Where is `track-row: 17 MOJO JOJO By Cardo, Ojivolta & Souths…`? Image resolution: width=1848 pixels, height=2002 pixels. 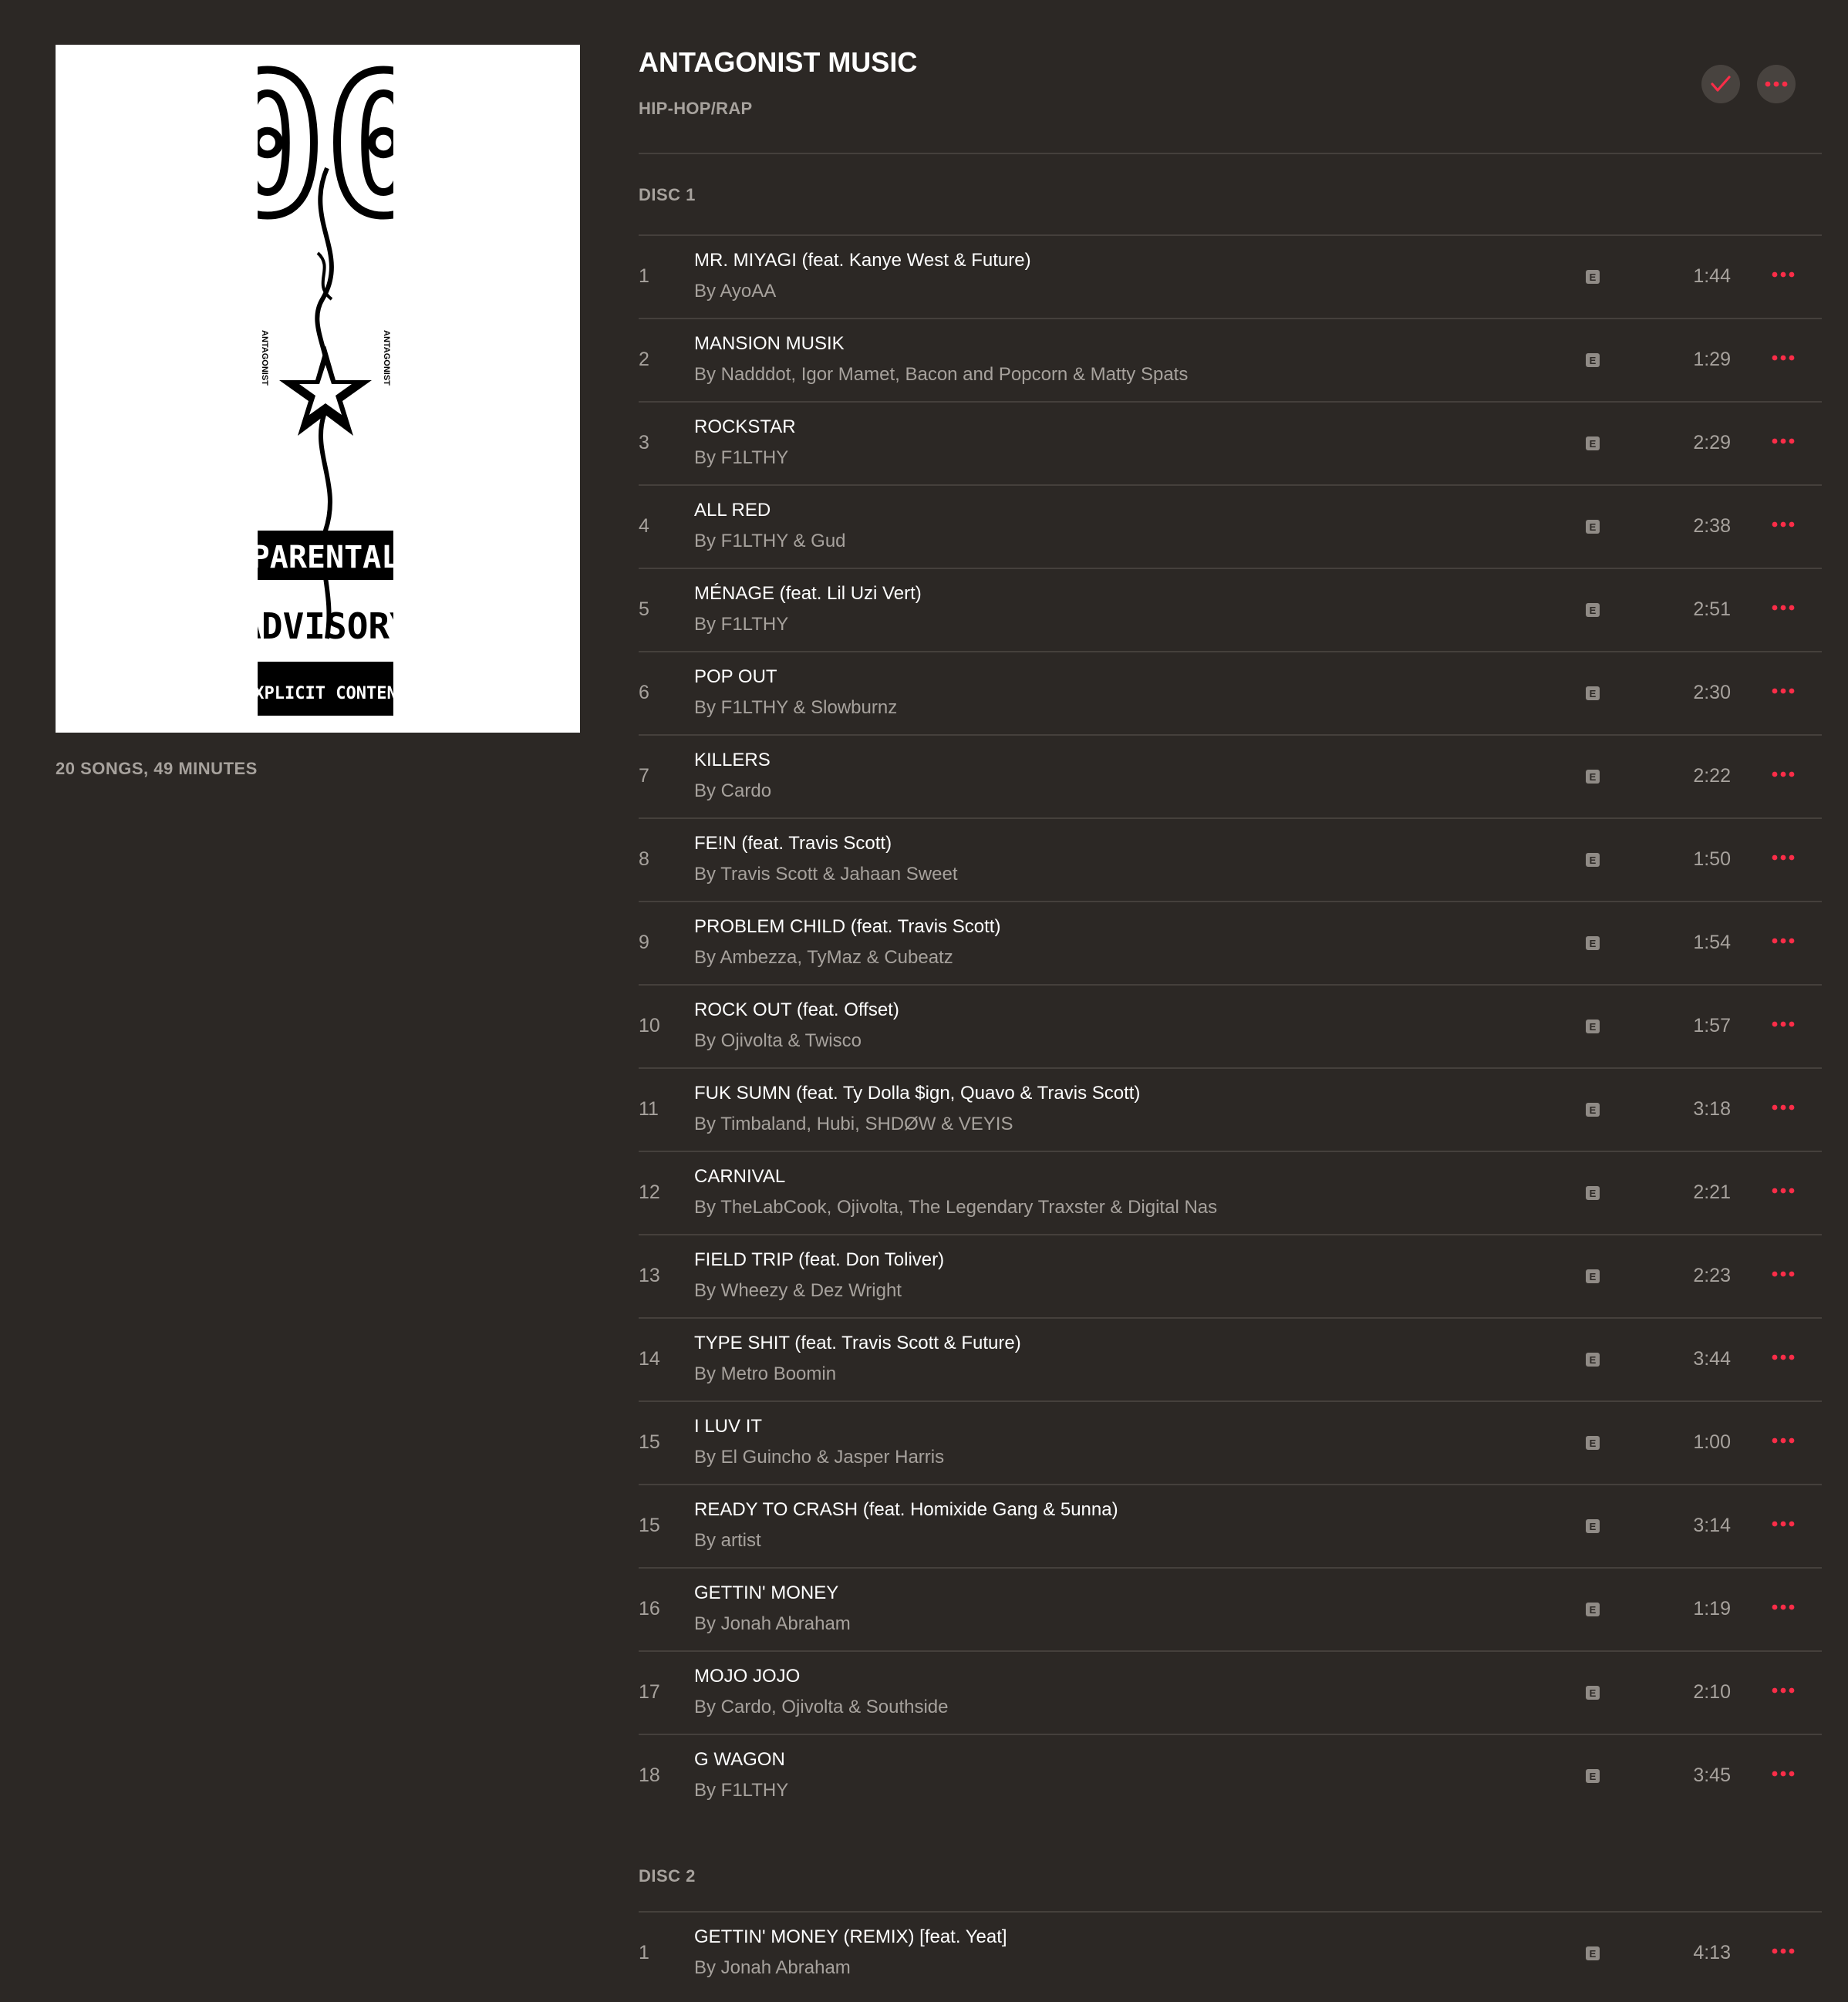 track-row: 17 MOJO JOJO By Cardo, Ojivolta & Souths… is located at coordinates (1230, 1694).